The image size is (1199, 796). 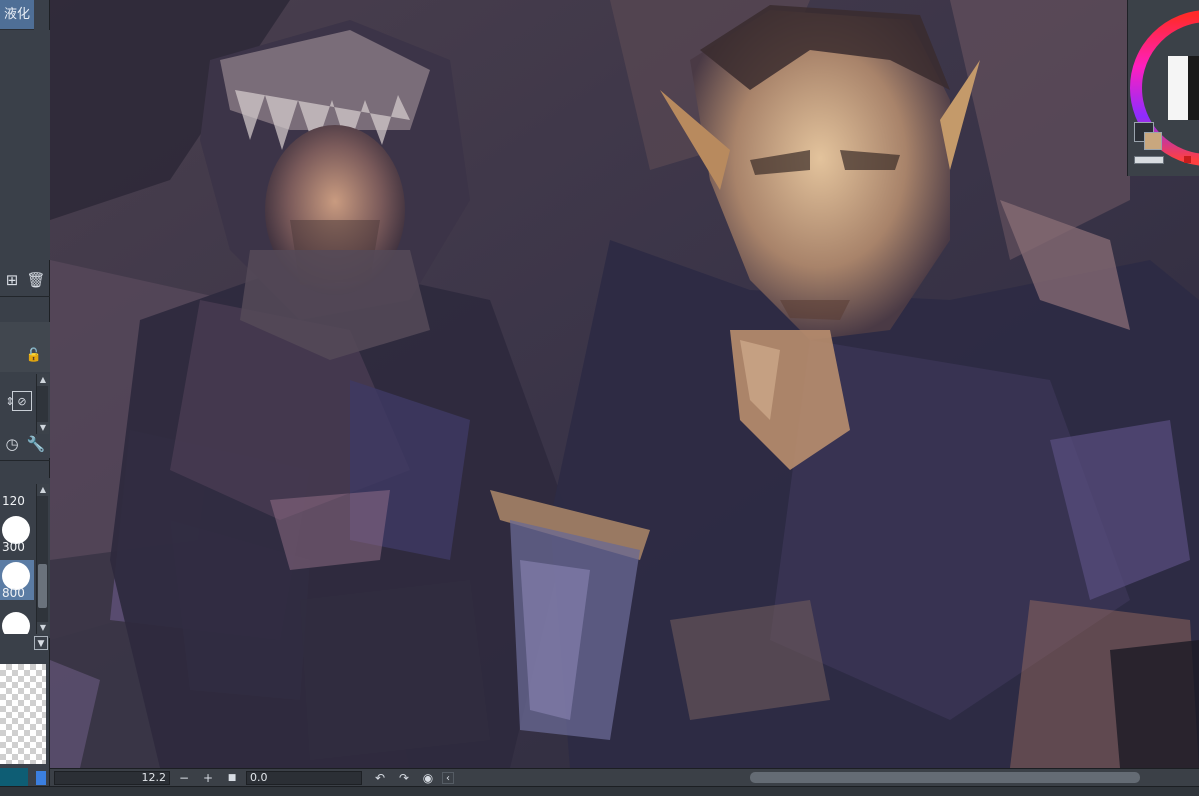 What do you see at coordinates (42, 404) in the screenshot?
I see `property-scrollbar: ▲ ▼` at bounding box center [42, 404].